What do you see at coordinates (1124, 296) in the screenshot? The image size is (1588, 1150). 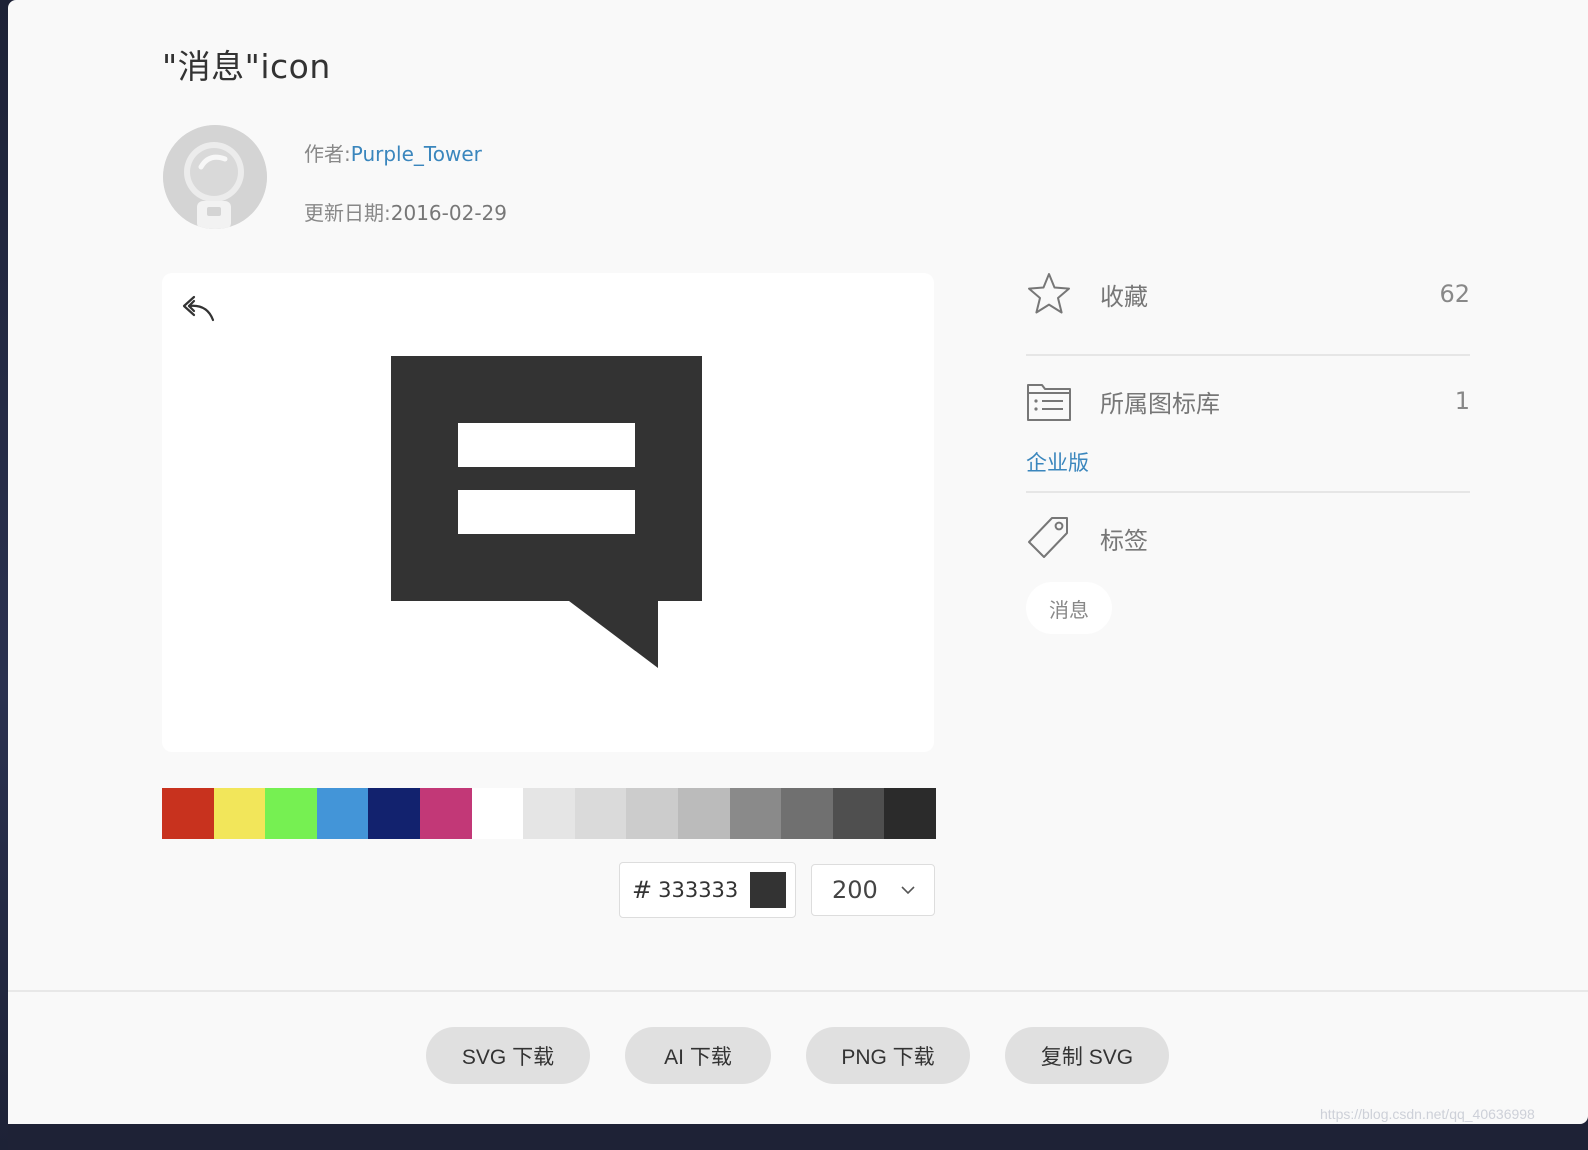 I see `favorite-label: 收藏` at bounding box center [1124, 296].